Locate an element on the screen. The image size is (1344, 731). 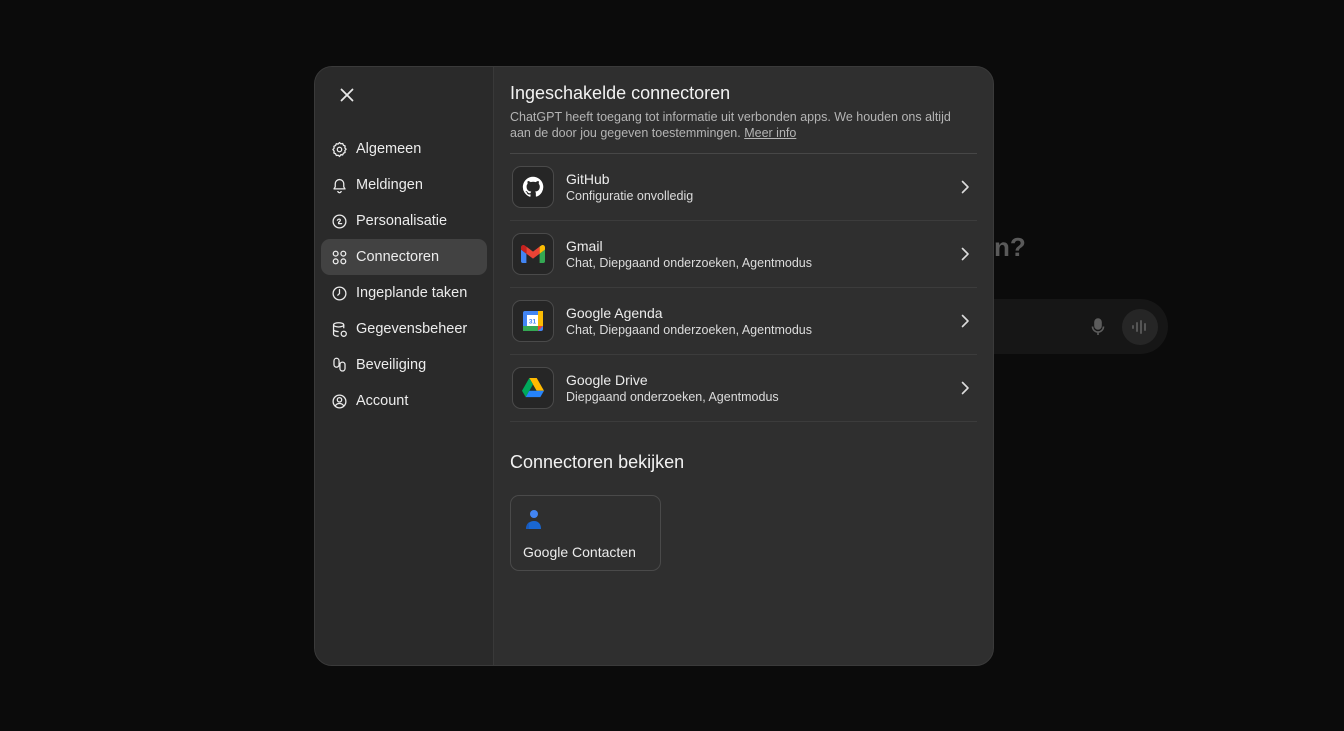
sidebar-item-label: Ingeplande taken is located at coordinates (412, 293).